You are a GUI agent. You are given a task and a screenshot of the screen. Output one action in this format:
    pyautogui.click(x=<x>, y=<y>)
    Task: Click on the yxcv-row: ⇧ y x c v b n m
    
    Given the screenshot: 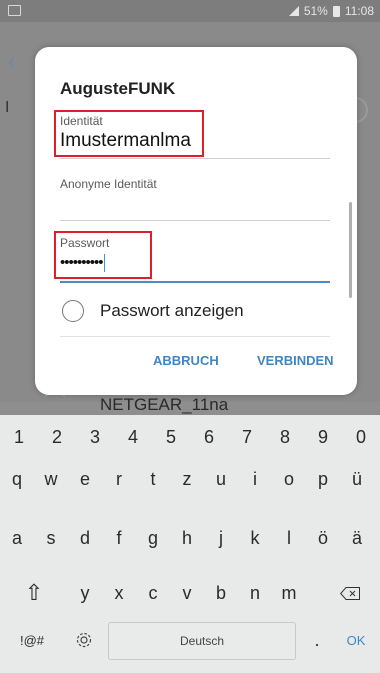 What is the action you would take?
    pyautogui.click(x=190, y=593)
    